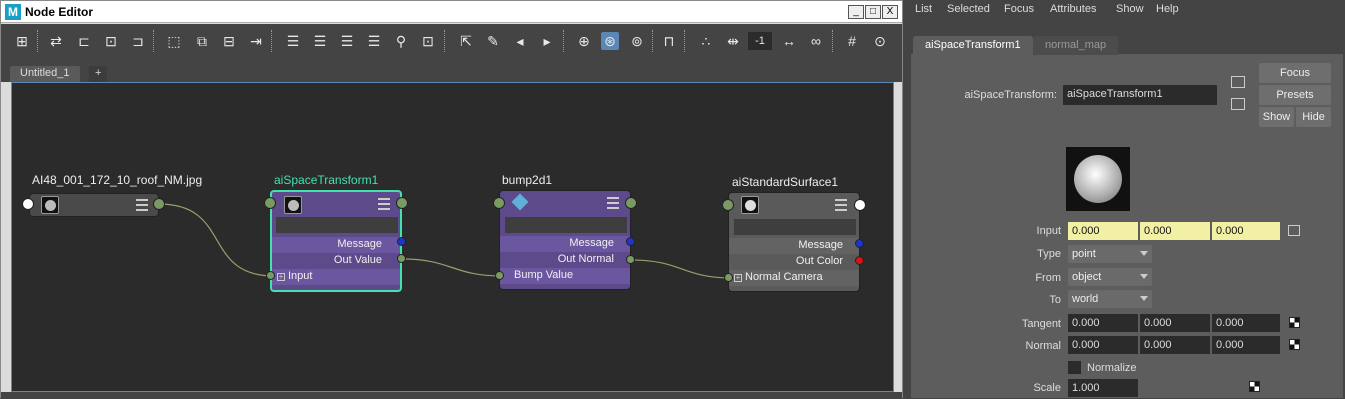  I want to click on menu-selected: Selected, so click(968, 9).